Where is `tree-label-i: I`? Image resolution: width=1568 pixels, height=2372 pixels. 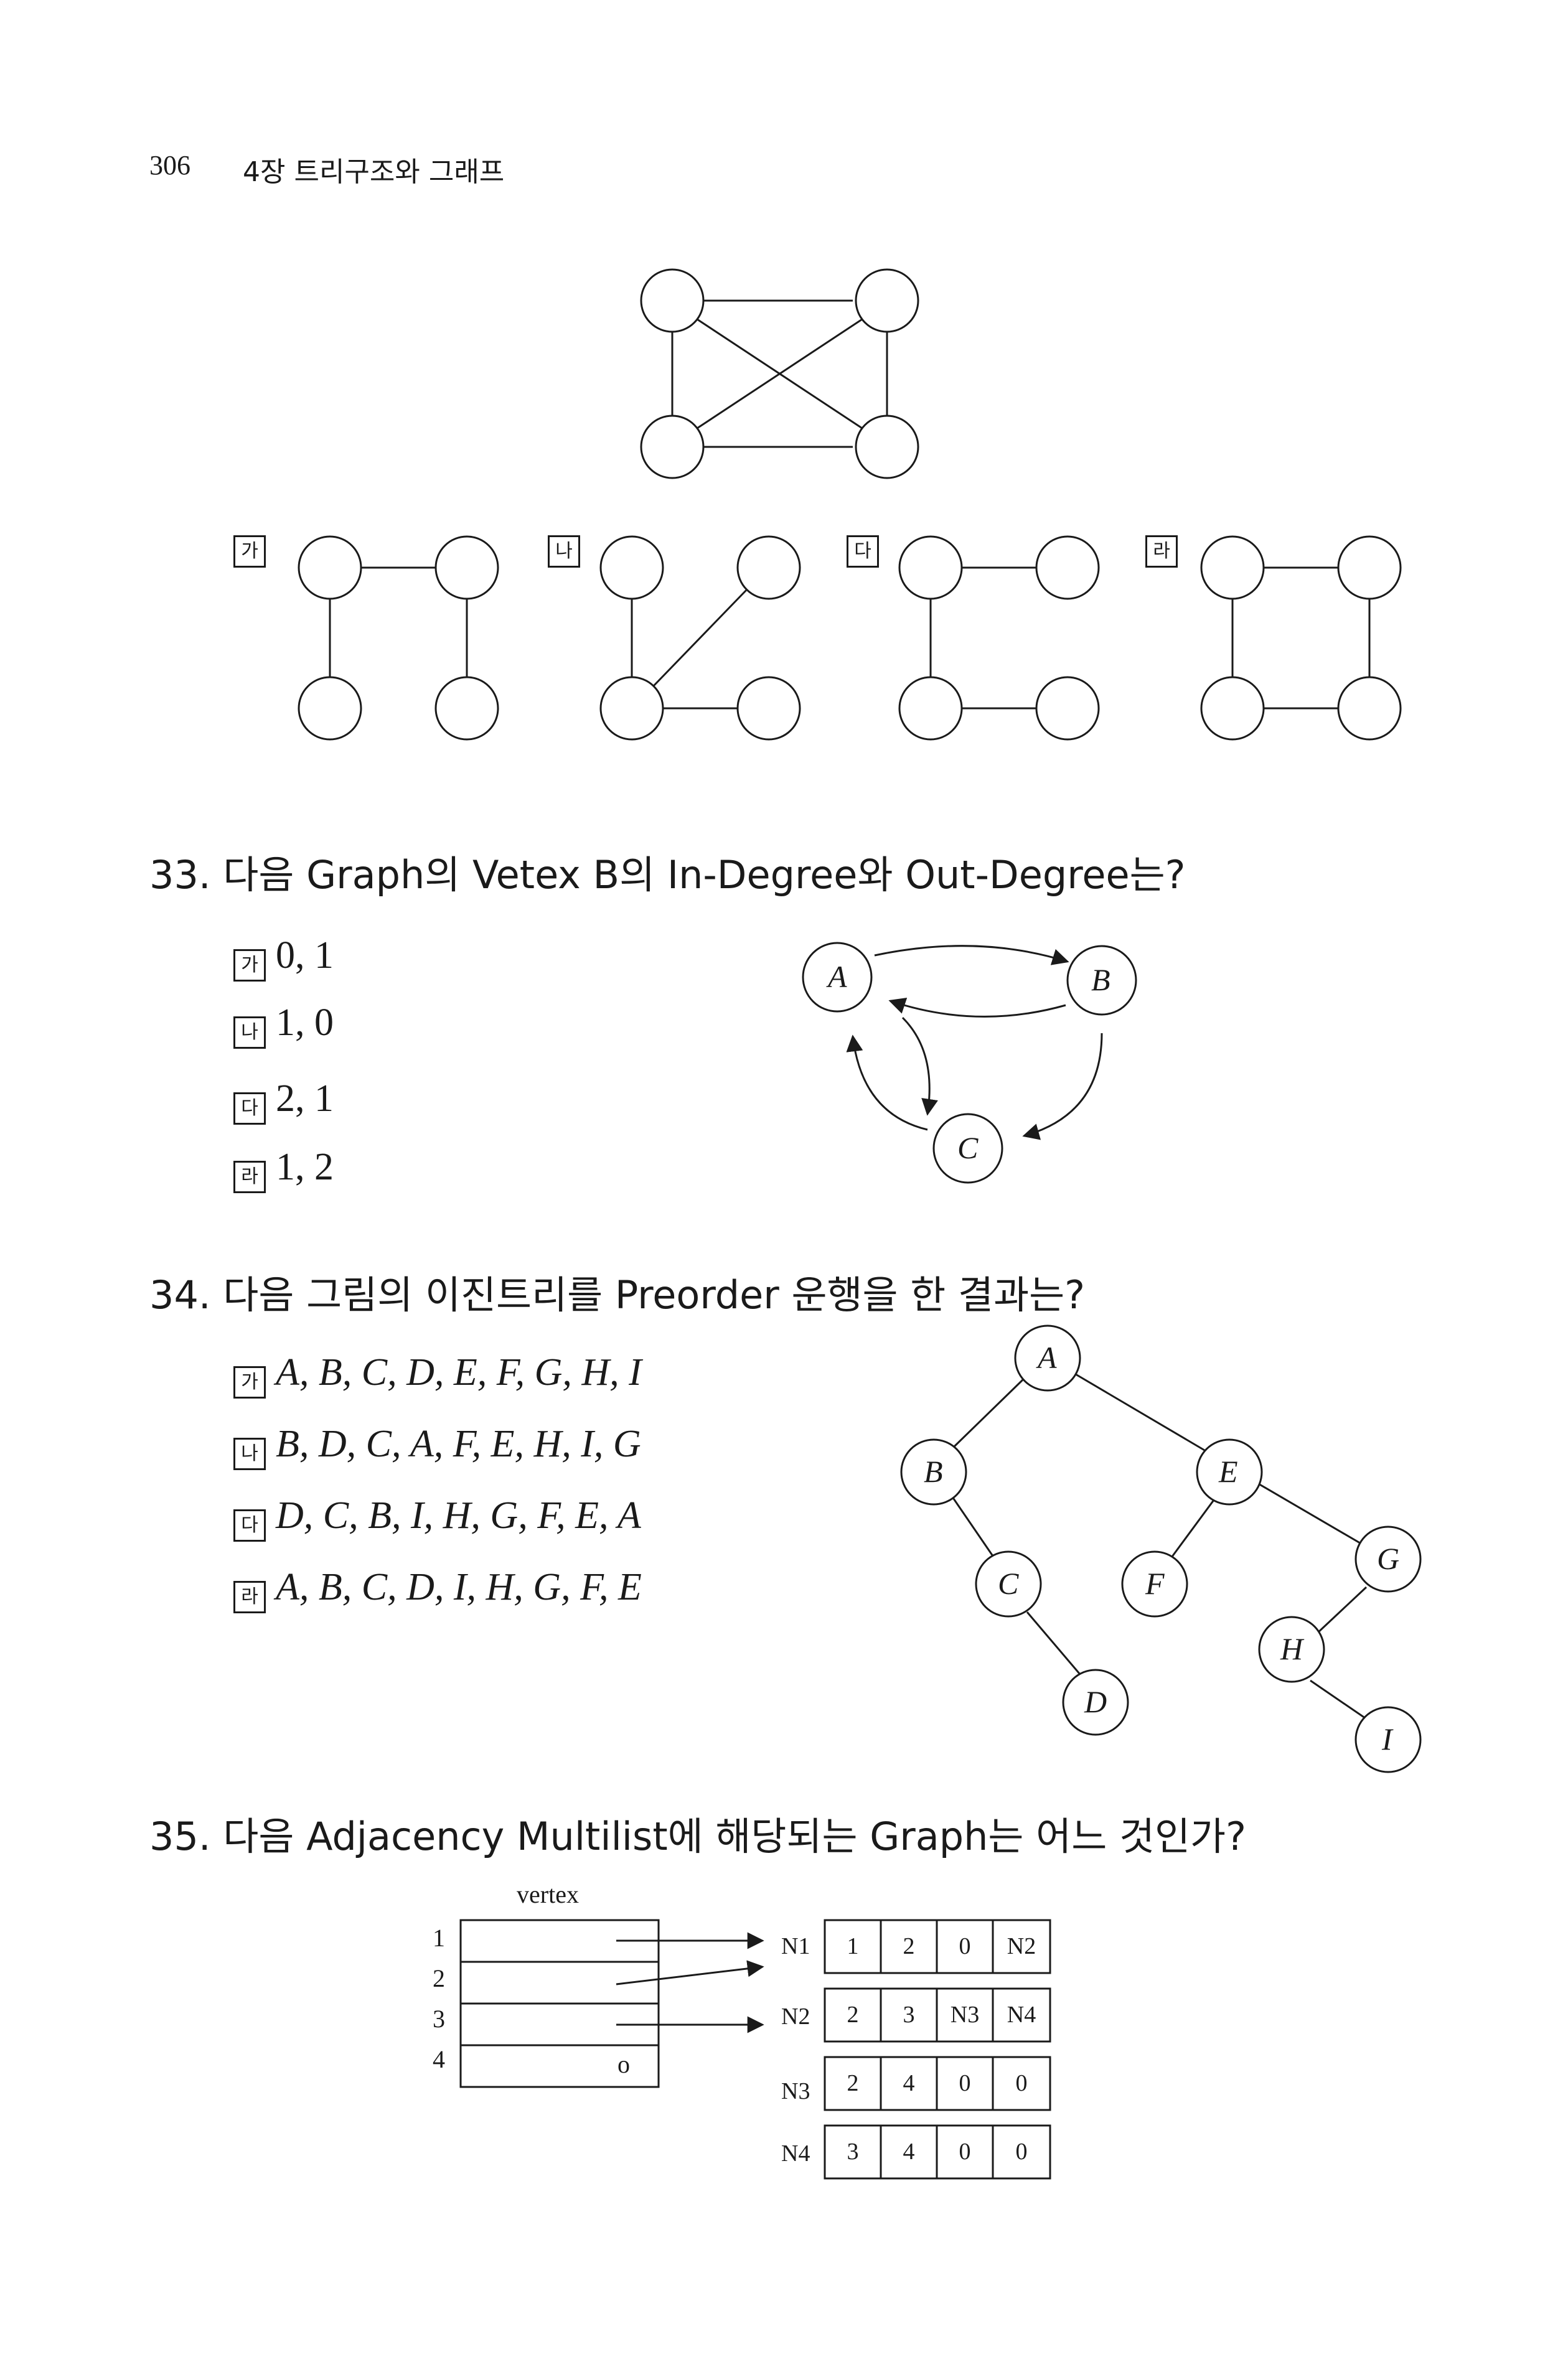 tree-label-i: I is located at coordinates (1387, 1739).